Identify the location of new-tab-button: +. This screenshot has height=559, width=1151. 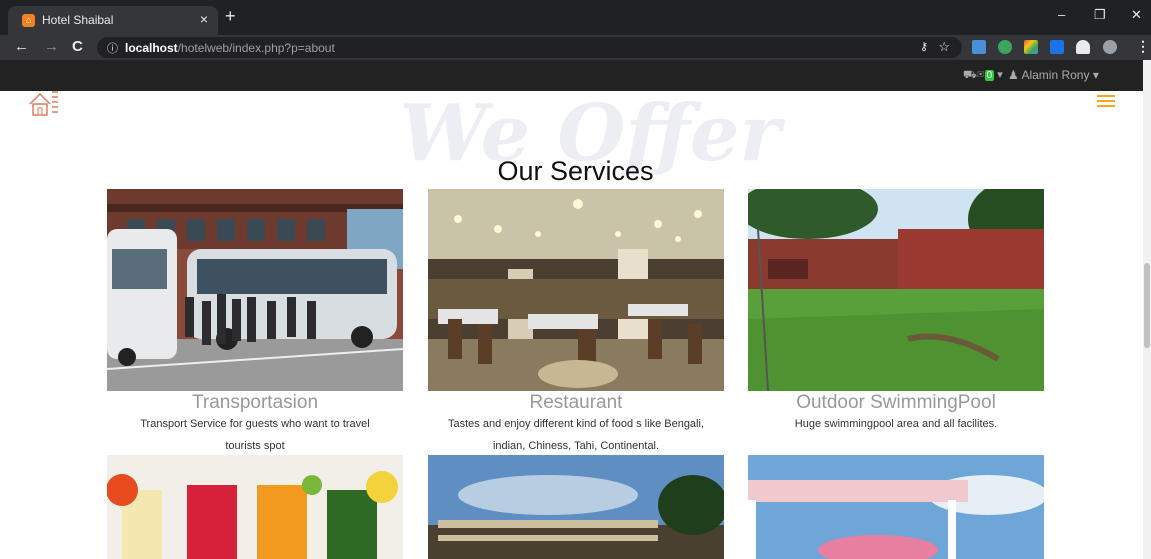
(230, 16).